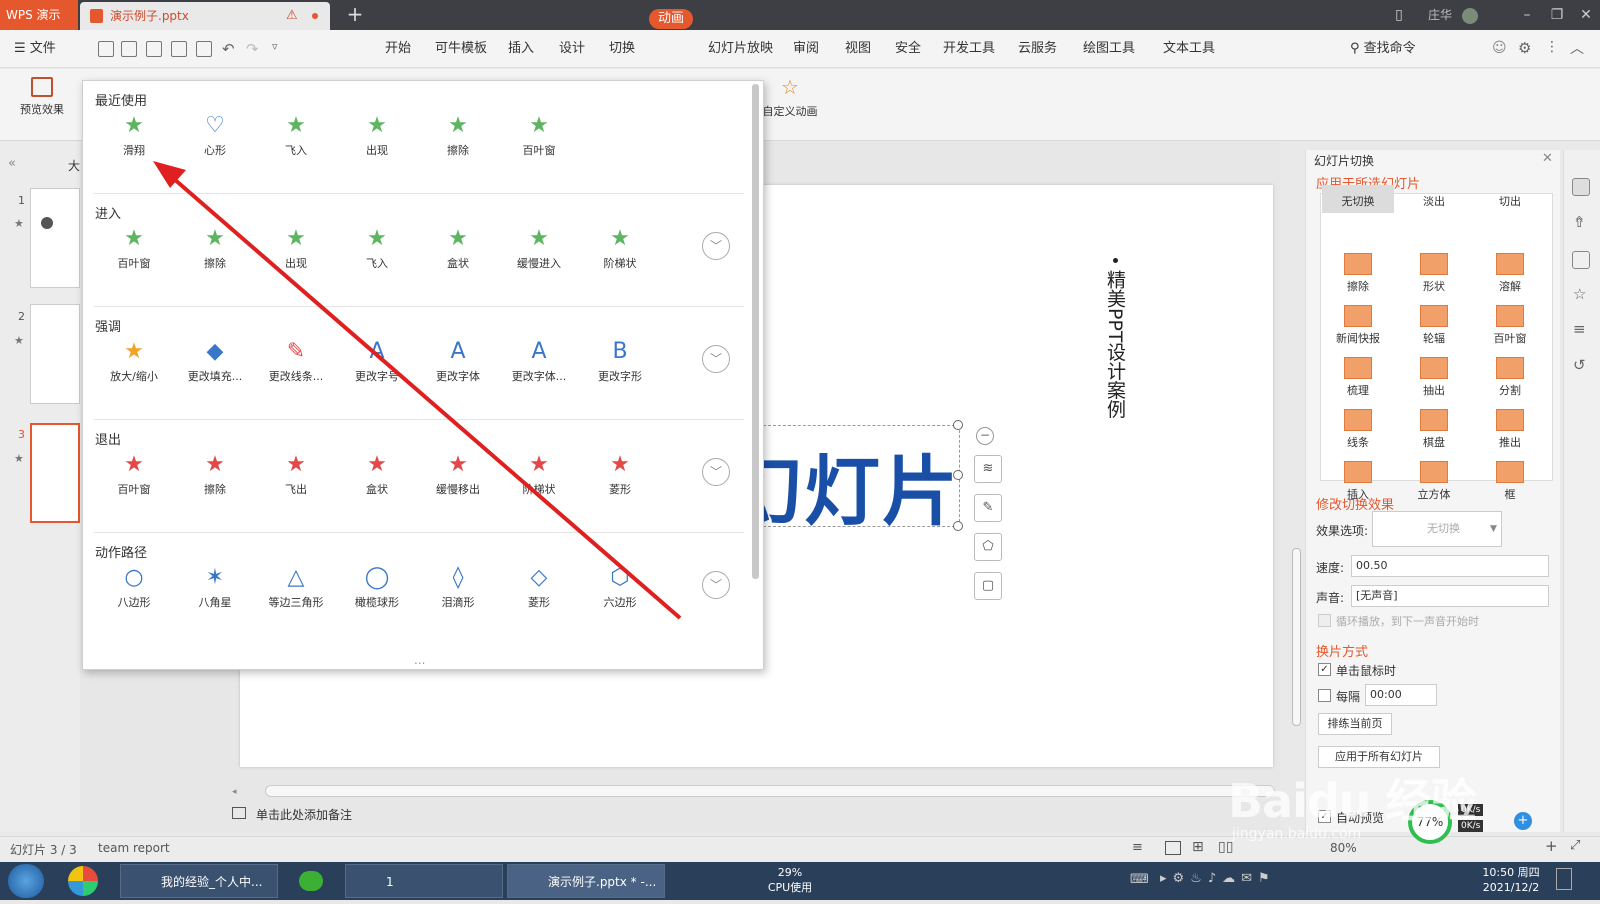  Describe the element at coordinates (539, 253) in the screenshot. I see `animation-enter-item: ★ 缓慢进入` at that location.